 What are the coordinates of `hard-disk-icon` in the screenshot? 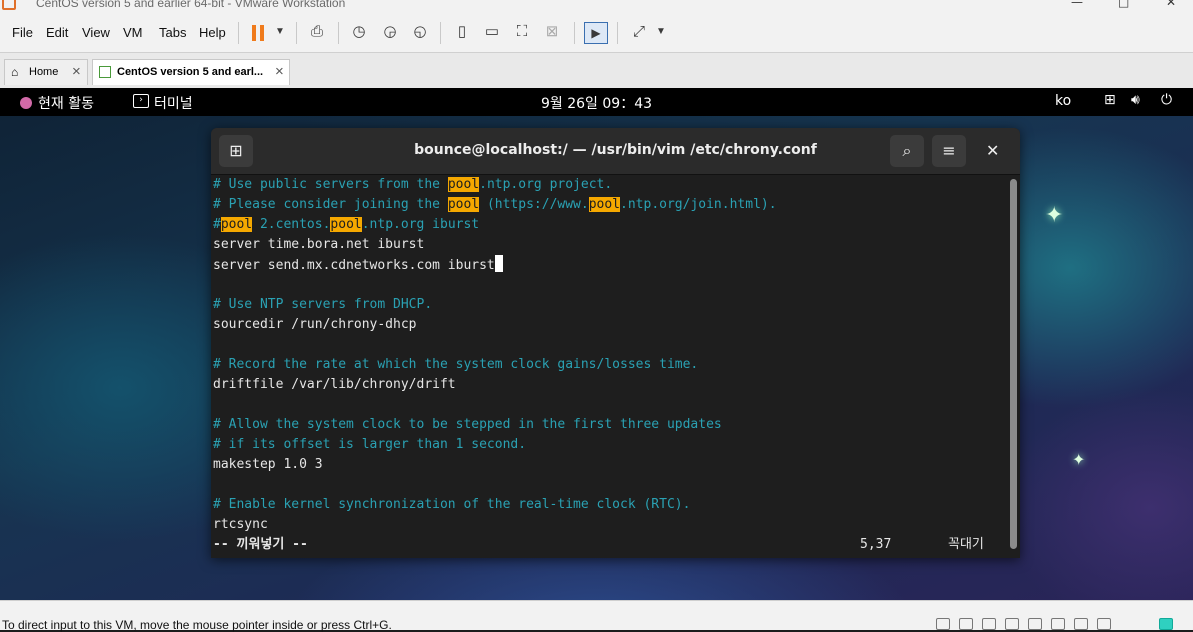 It's located at (943, 624).